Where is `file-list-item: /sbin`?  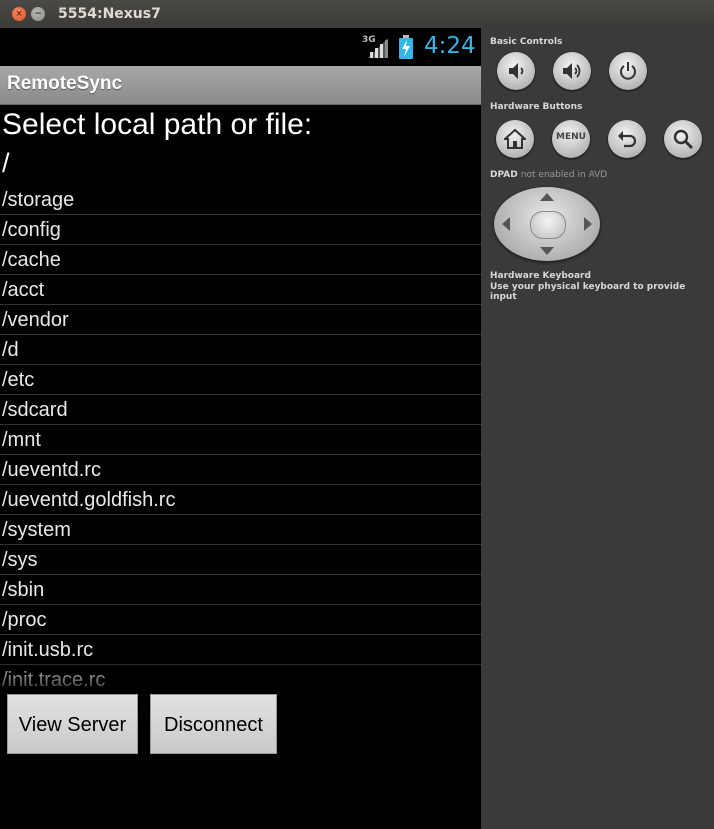
file-list-item: /sbin is located at coordinates (240, 590).